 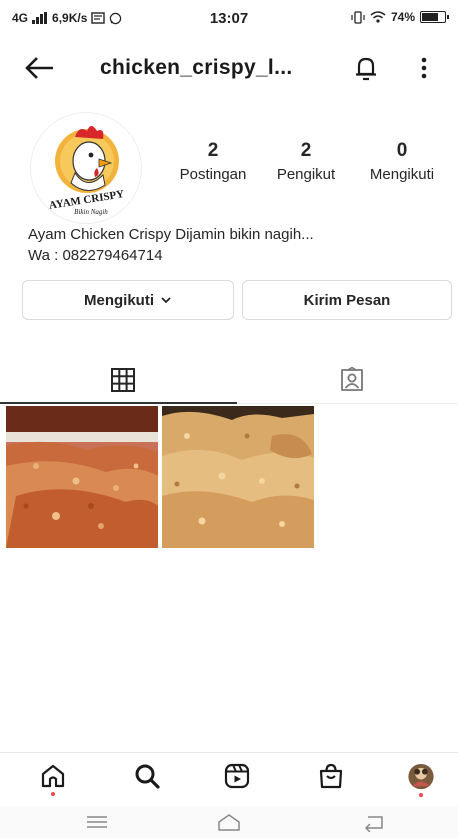 I want to click on more-options-button, so click(x=424, y=68).